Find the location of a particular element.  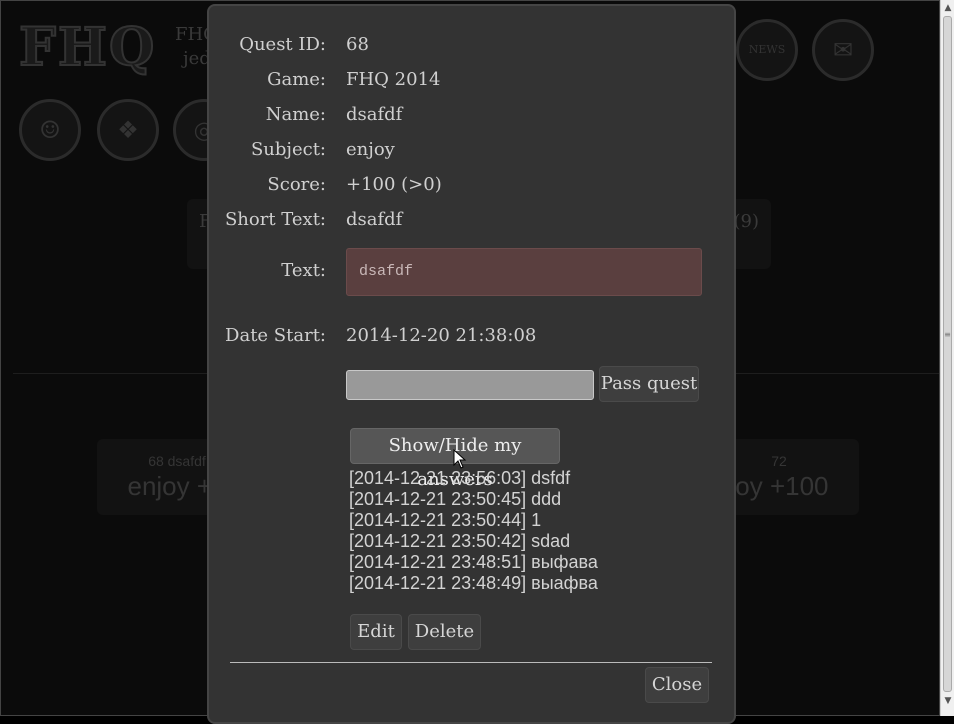

answer-item: [2014-12-21 23:50:45] ddd is located at coordinates (455, 499).